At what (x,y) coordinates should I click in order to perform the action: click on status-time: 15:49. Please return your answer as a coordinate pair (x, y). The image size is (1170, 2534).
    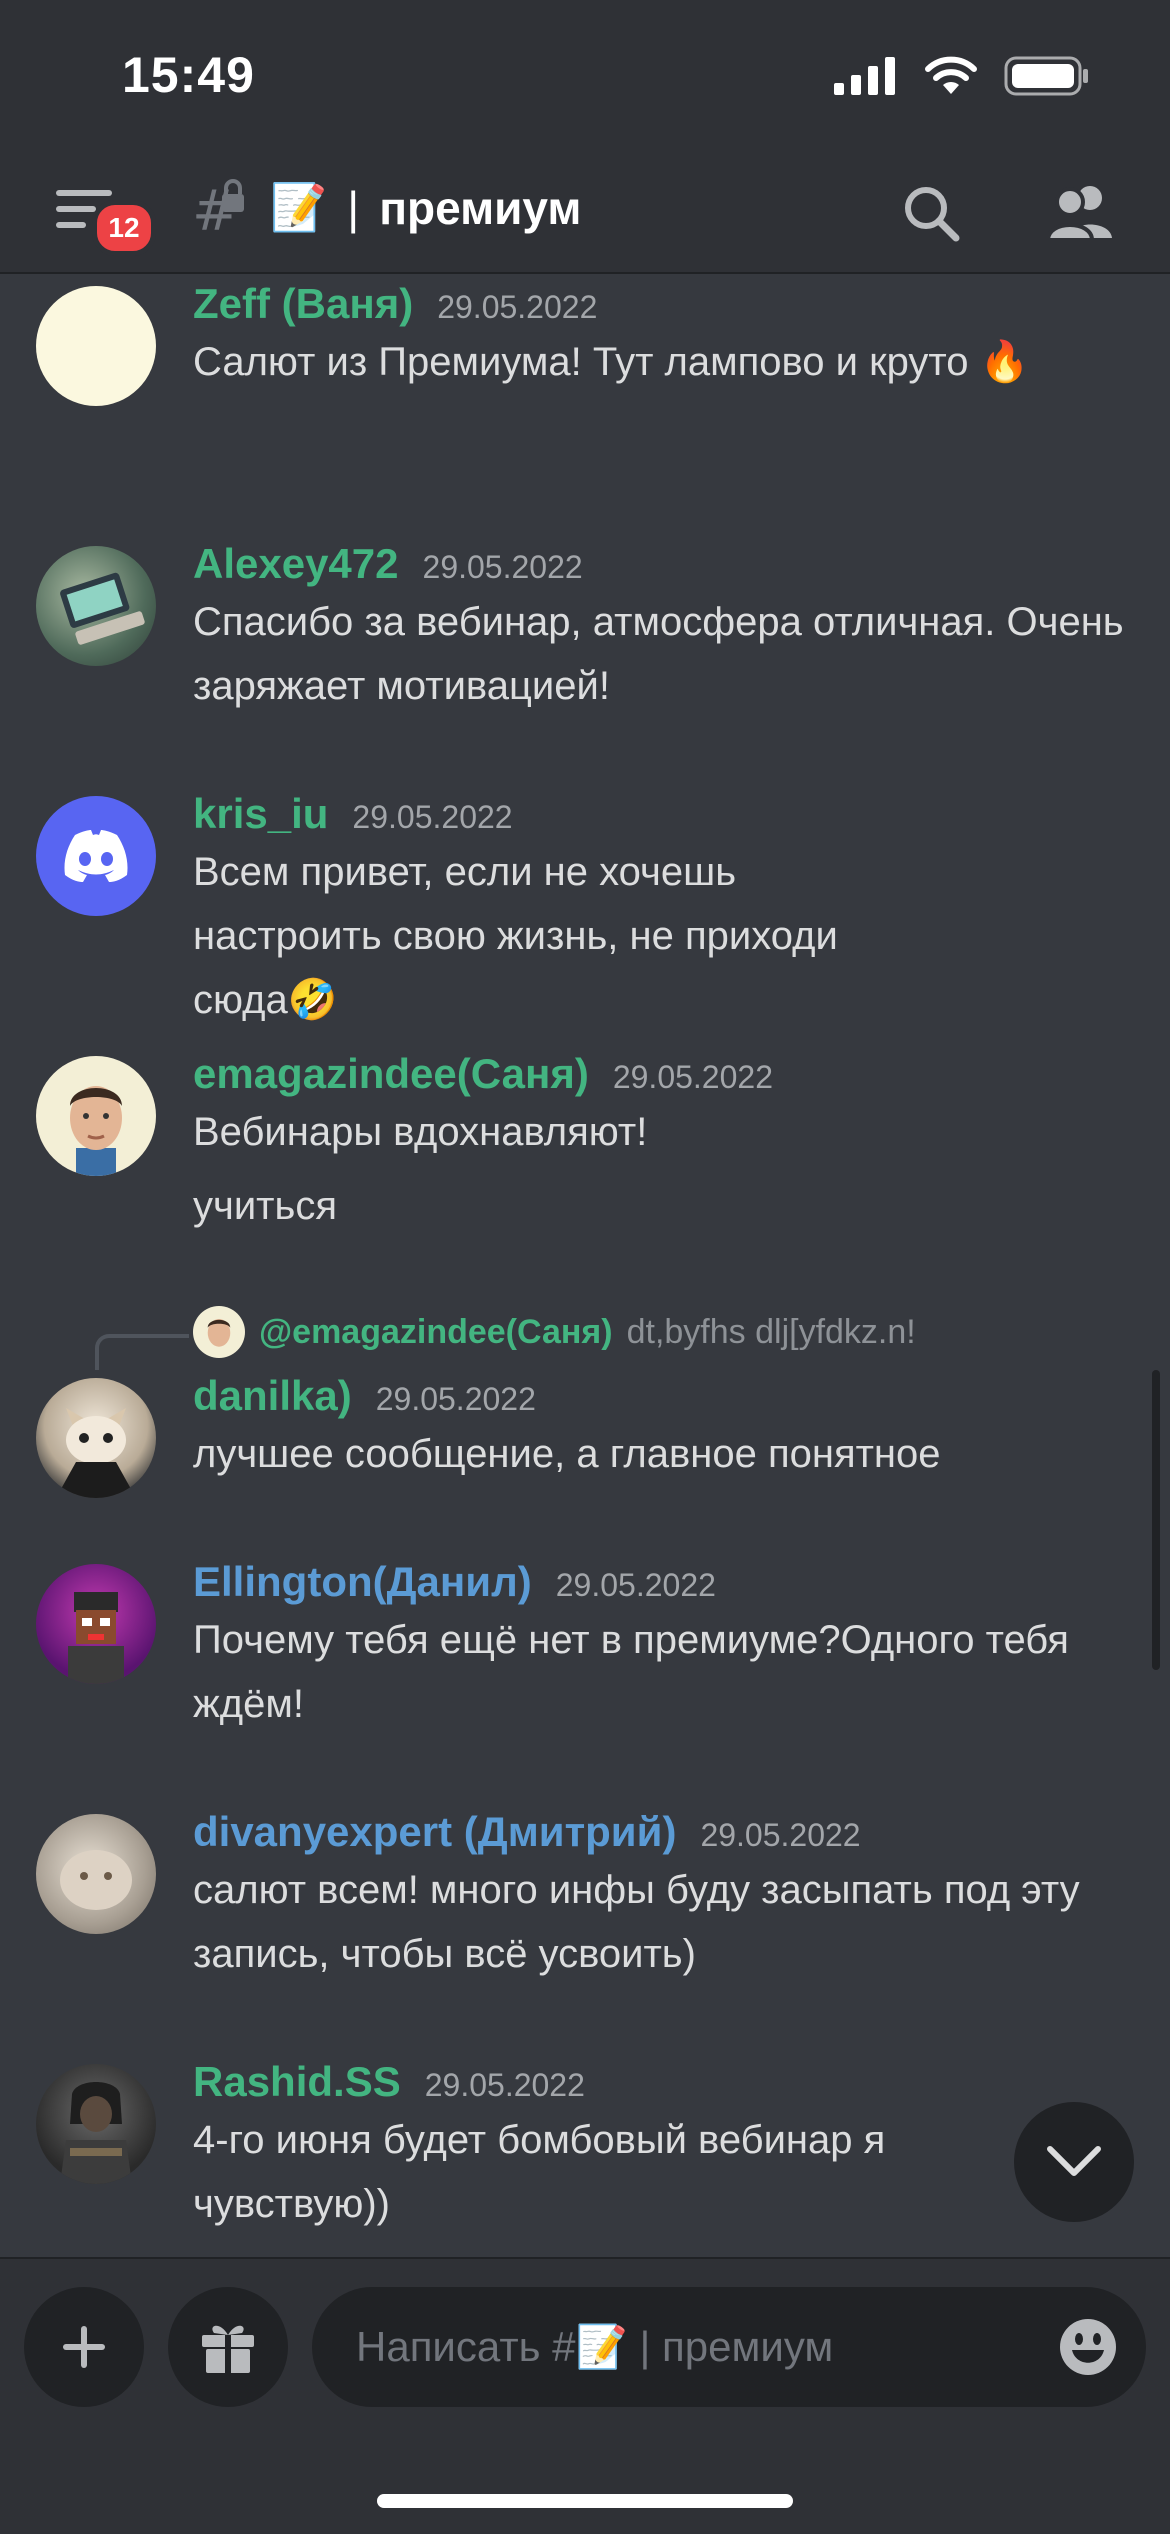
    Looking at the image, I should click on (188, 75).